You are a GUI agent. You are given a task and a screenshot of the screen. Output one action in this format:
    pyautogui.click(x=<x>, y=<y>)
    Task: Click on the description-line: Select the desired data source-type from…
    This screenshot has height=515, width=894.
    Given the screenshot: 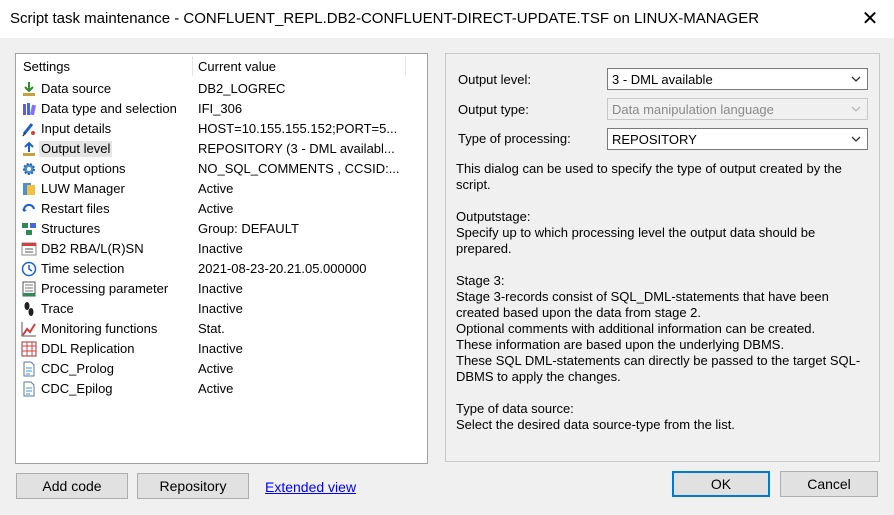 What is the action you would take?
    pyautogui.click(x=595, y=424)
    